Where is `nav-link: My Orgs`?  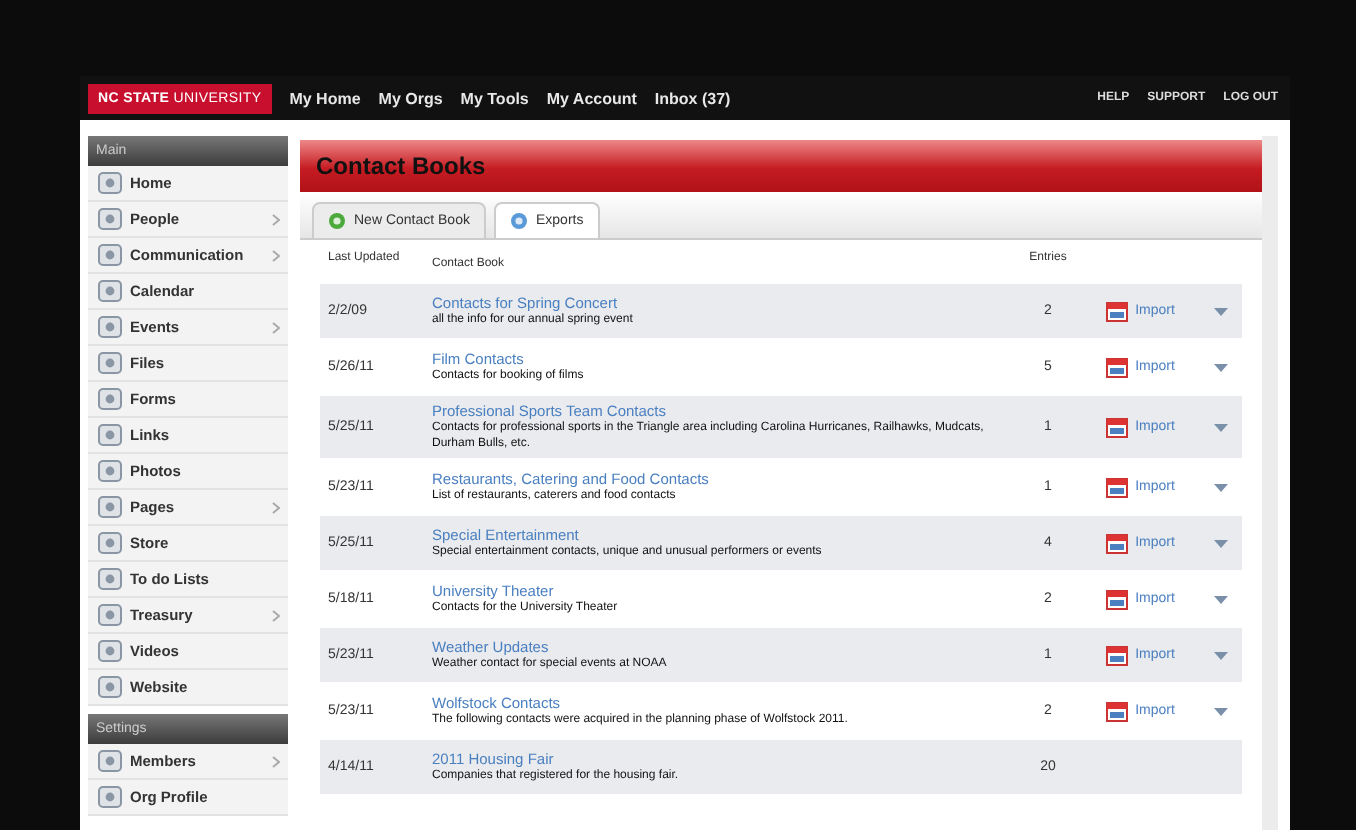 nav-link: My Orgs is located at coordinates (410, 98).